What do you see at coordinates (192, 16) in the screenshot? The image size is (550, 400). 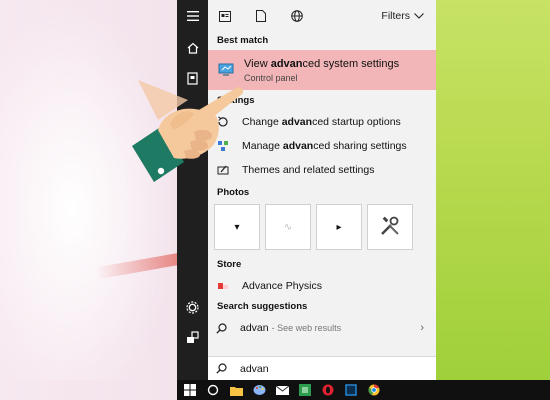 I see `hamburger-icon` at bounding box center [192, 16].